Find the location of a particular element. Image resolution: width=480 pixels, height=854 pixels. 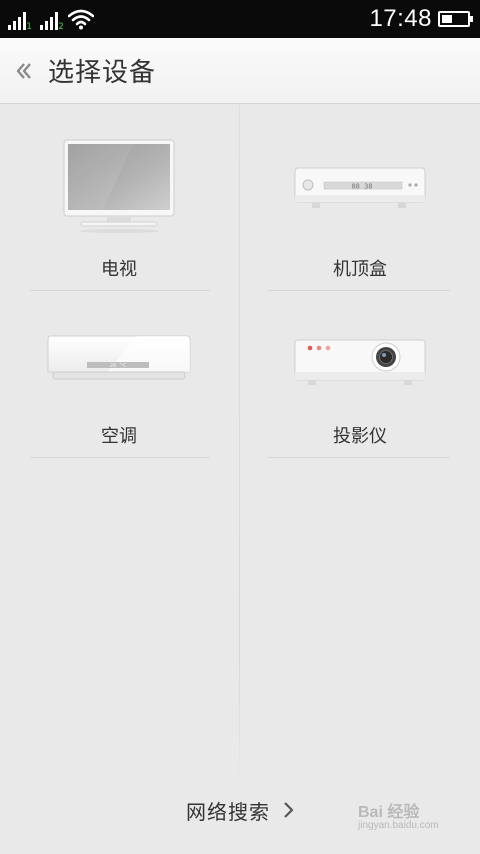

air-conditioner-display: 26 °C is located at coordinates (118, 366).